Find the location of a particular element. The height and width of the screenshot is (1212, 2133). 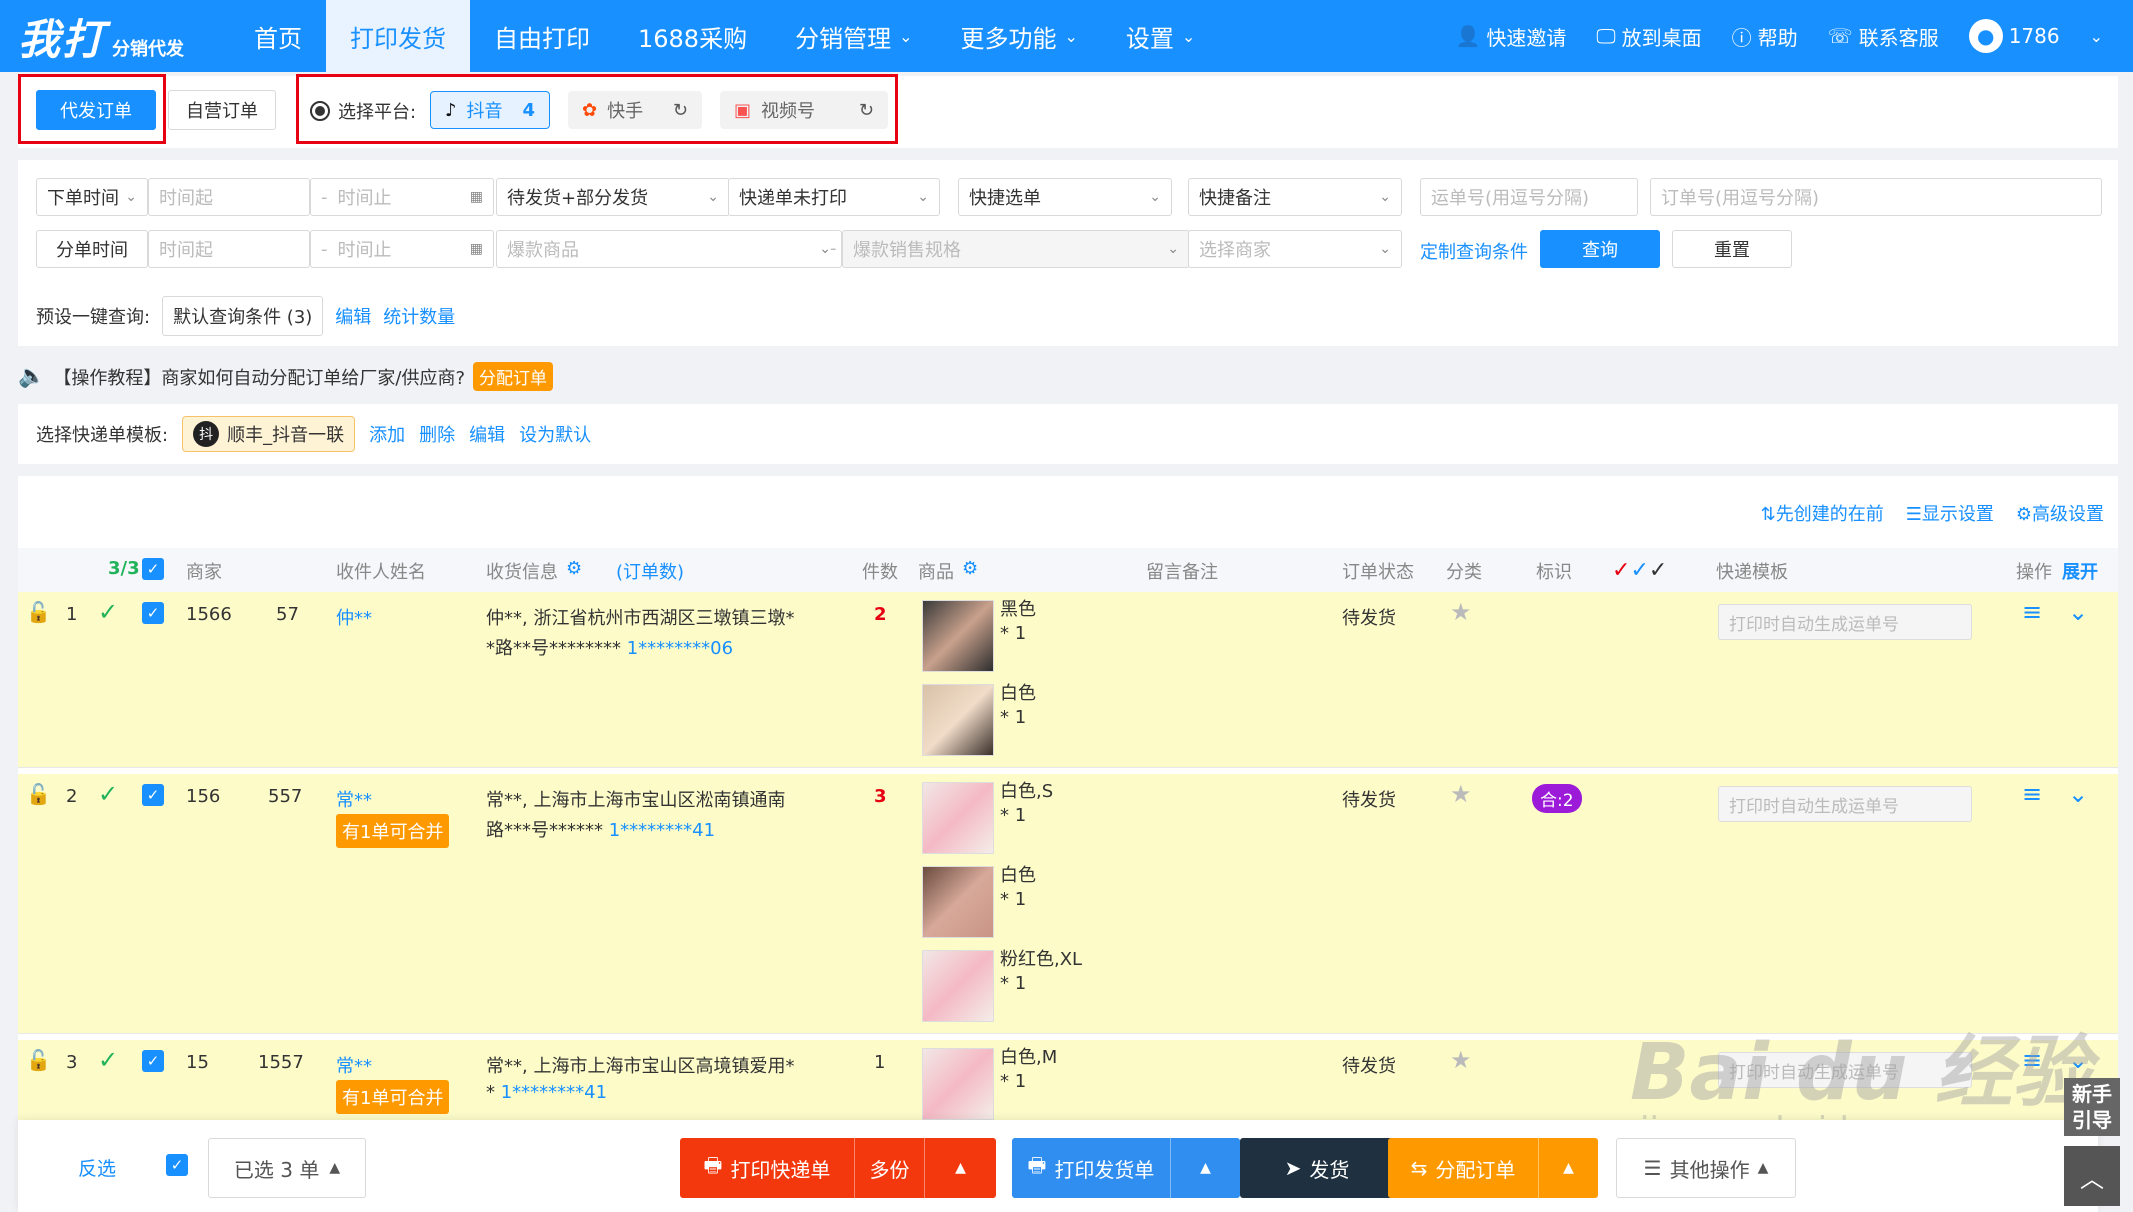

sort-link: ⇅先创建的在前 is located at coordinates (1822, 513).